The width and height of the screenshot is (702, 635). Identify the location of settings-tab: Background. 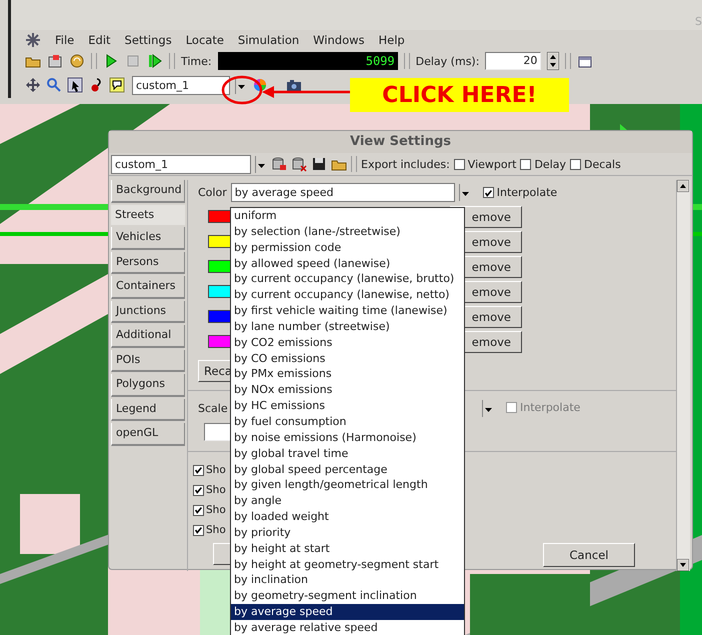
(148, 191).